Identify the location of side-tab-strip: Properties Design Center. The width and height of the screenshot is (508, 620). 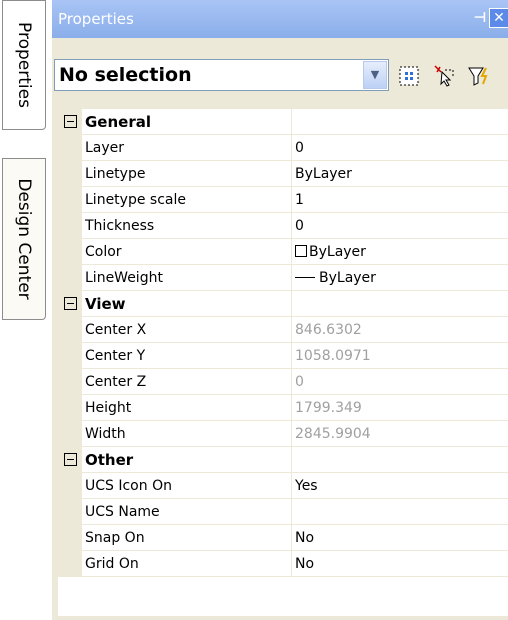
(26, 310).